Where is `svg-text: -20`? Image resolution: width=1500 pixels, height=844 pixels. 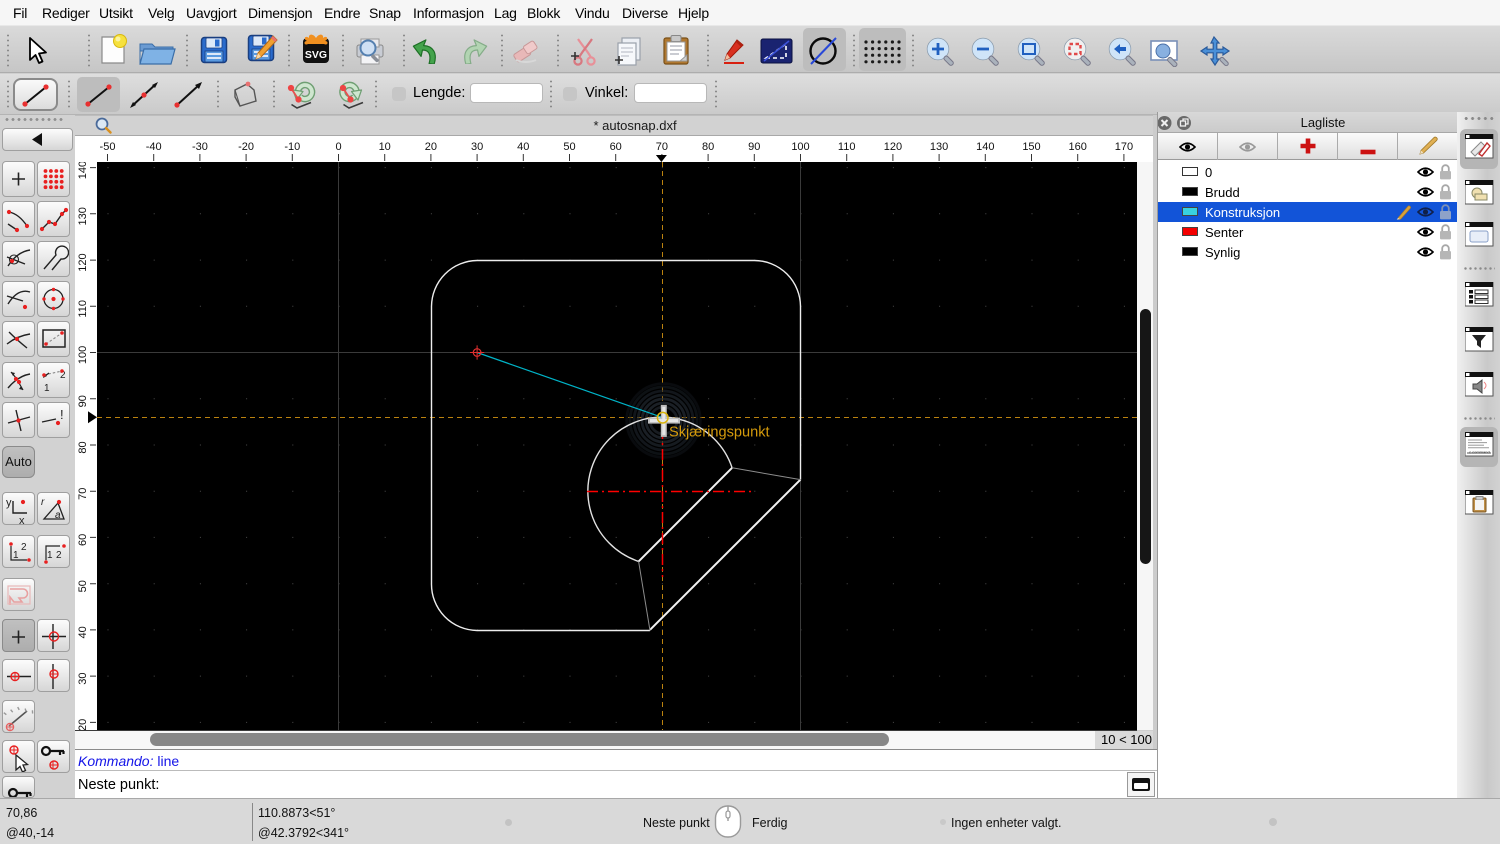
svg-text: -20 is located at coordinates (246, 147).